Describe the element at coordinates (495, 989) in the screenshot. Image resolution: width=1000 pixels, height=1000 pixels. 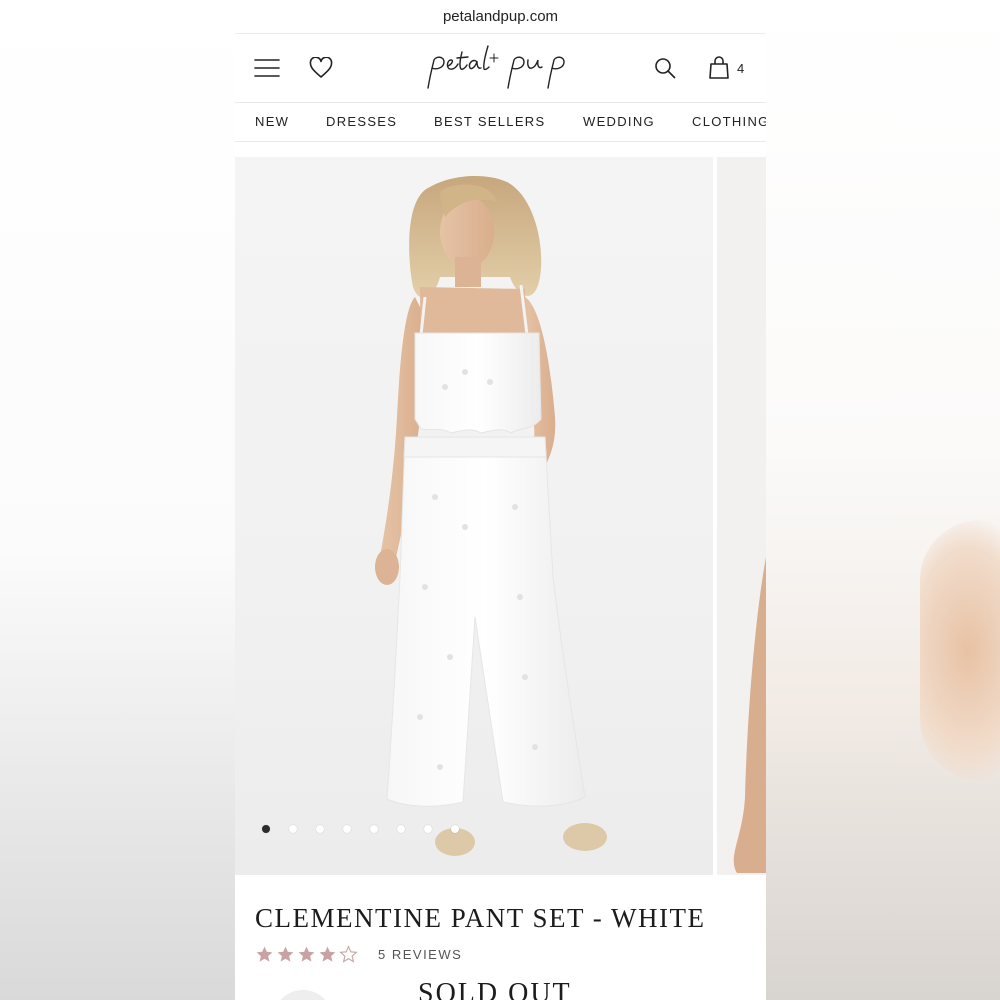
I see `sold-out-label: SOLD OUT` at that location.